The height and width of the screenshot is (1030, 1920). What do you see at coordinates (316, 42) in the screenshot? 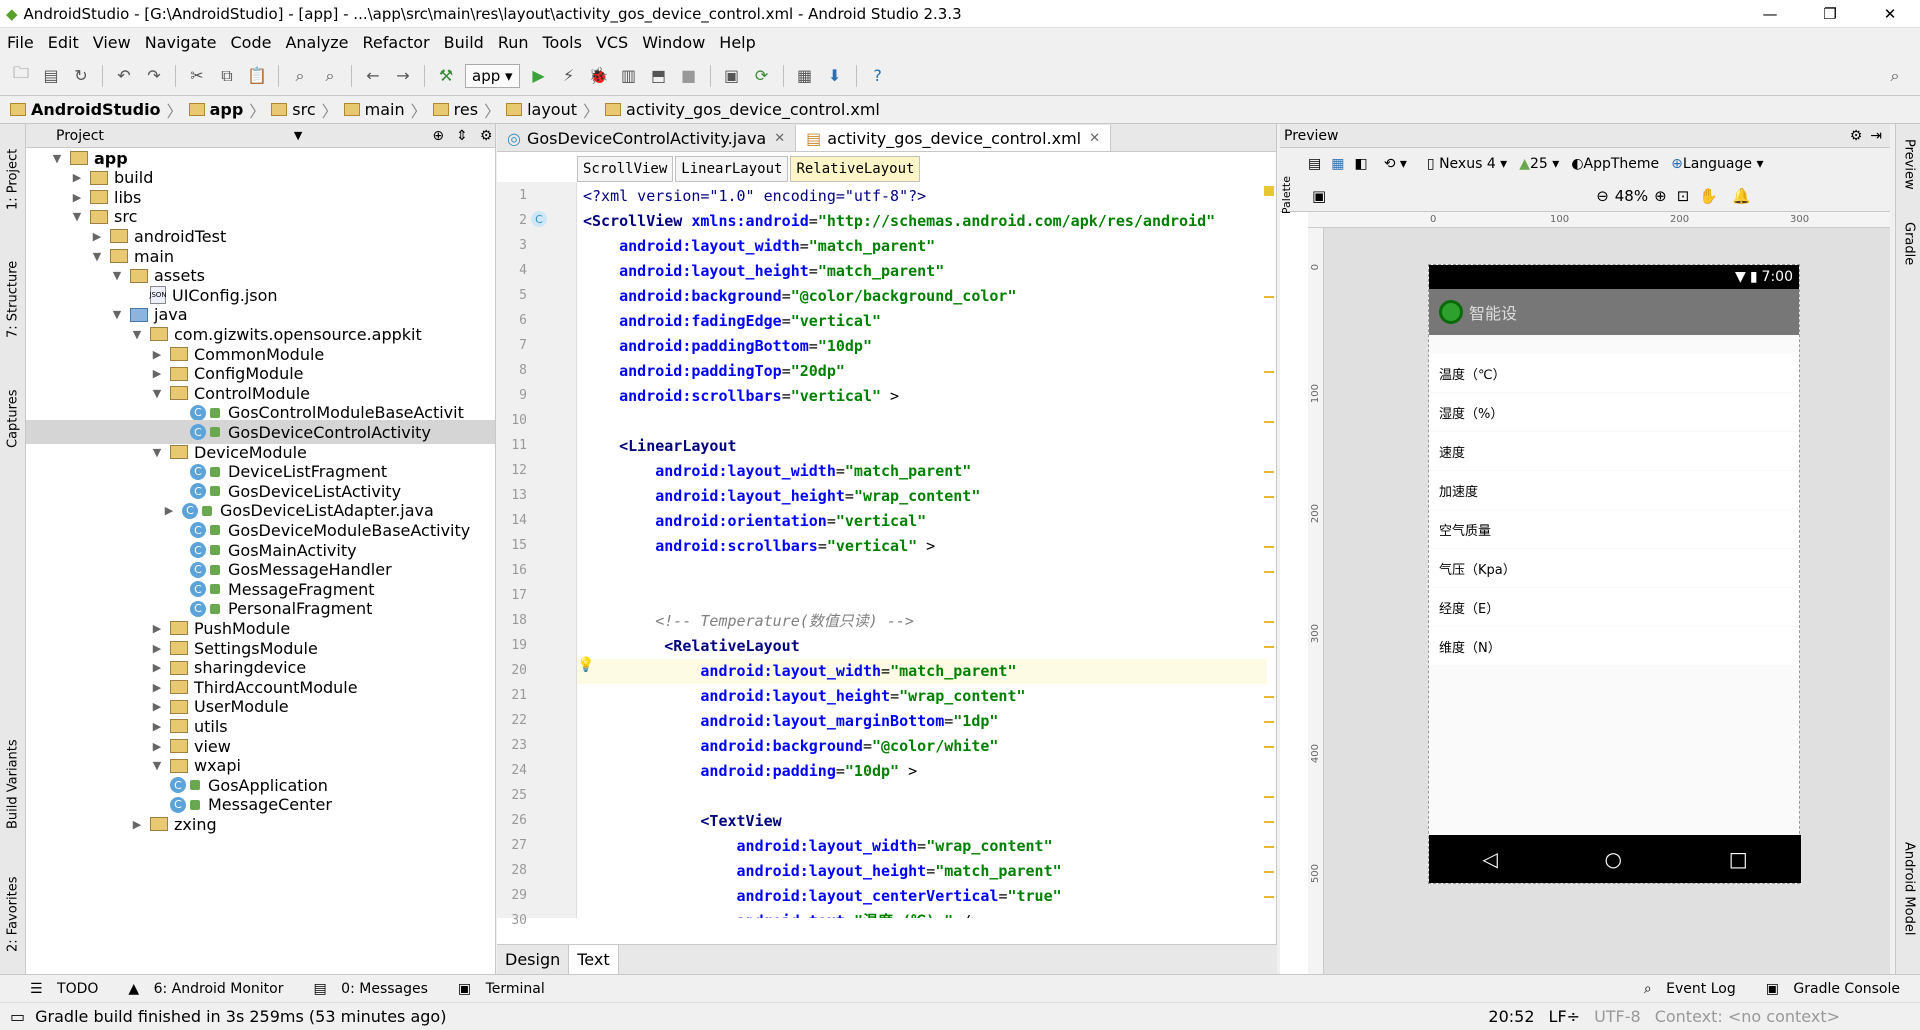
I see `menu-analyze: Analyze` at bounding box center [316, 42].